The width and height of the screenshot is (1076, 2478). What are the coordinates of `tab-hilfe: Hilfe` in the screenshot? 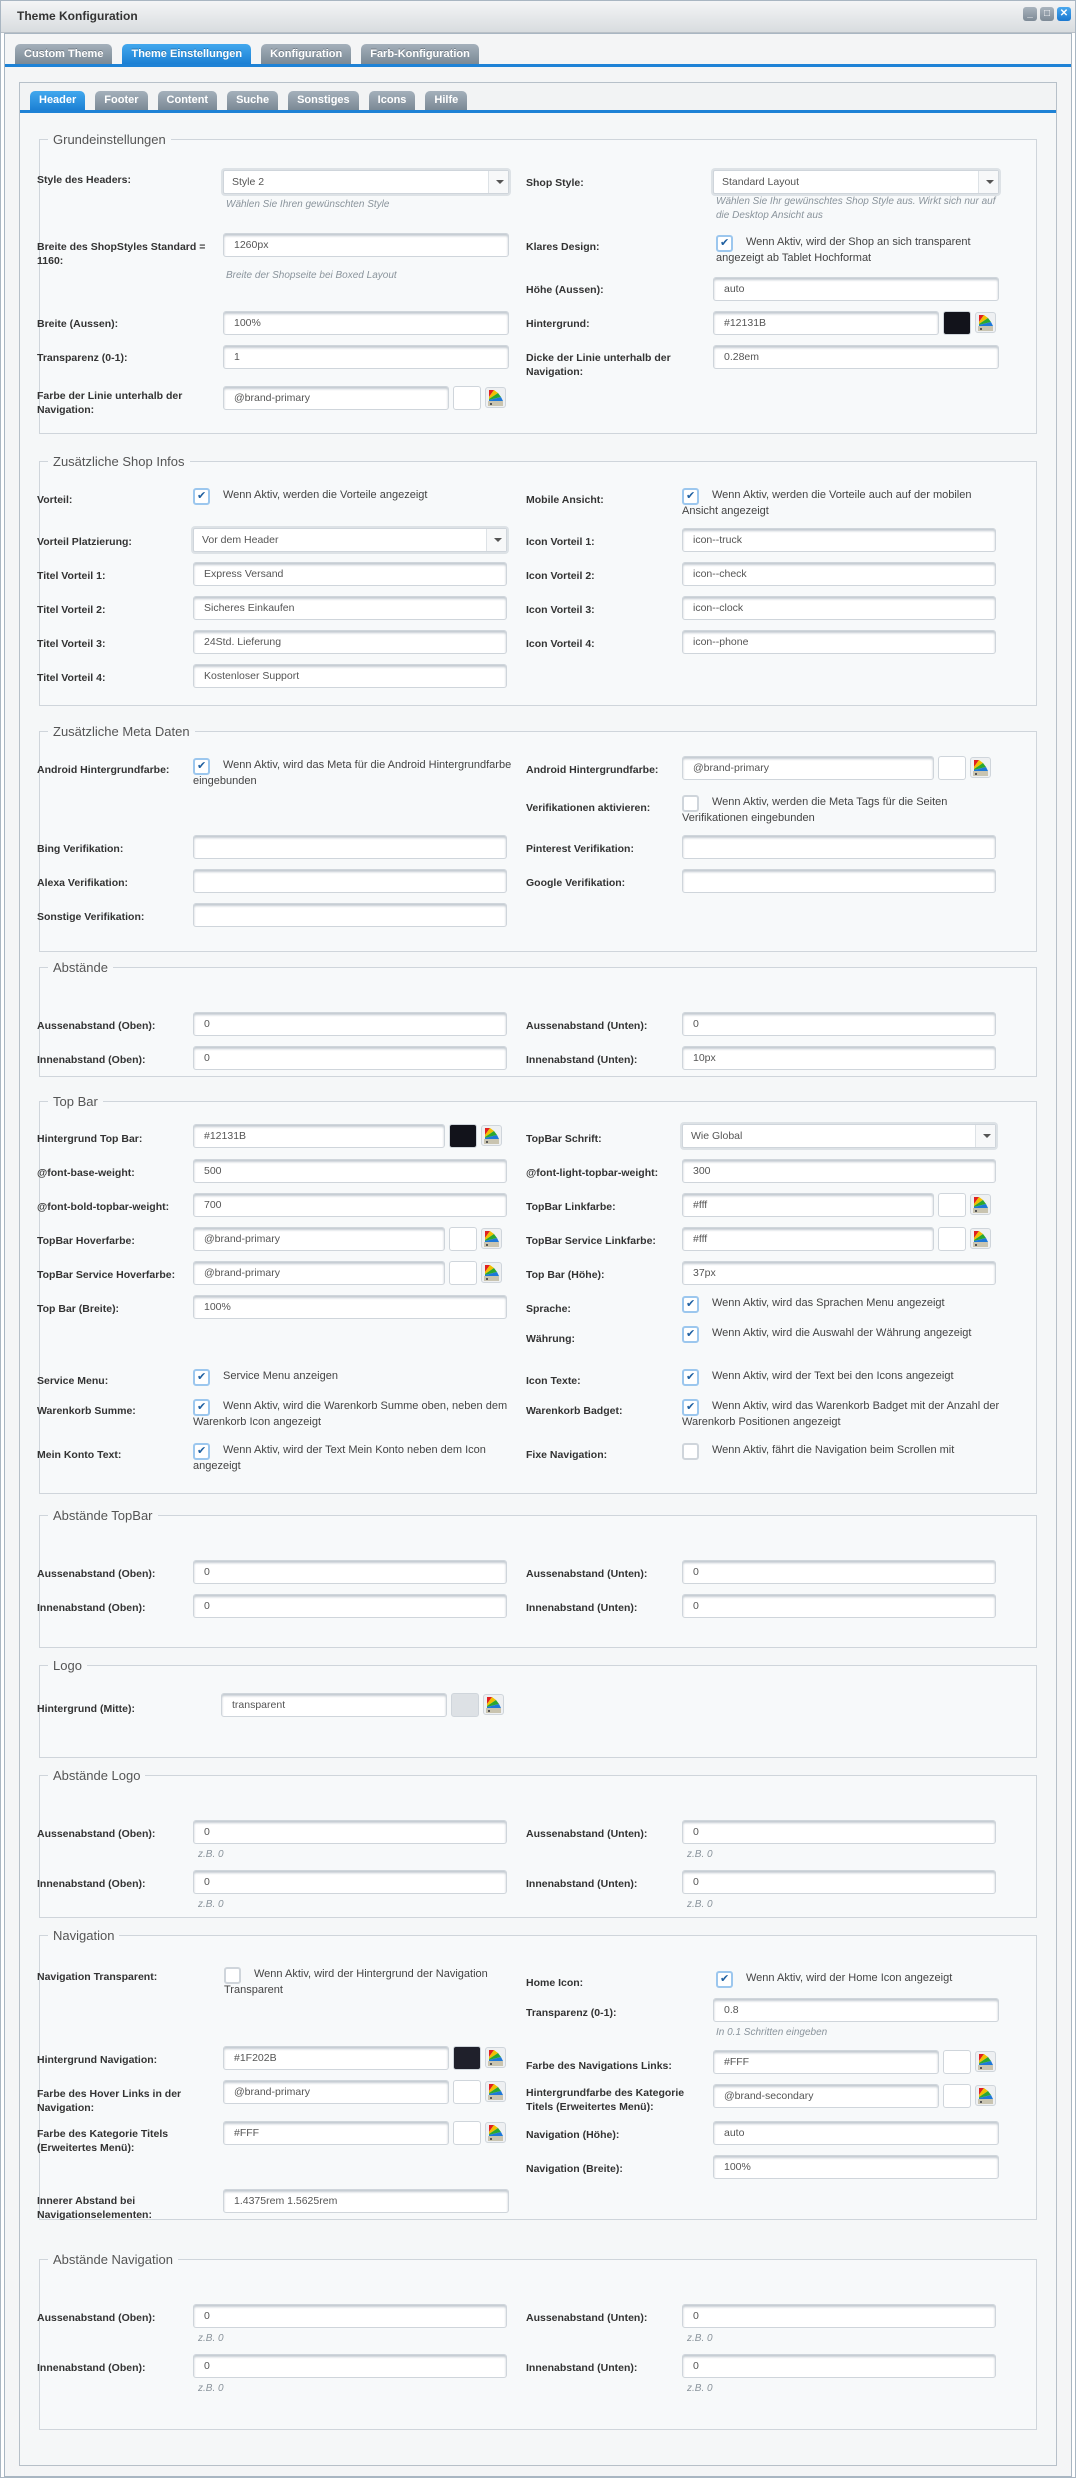 It's located at (446, 100).